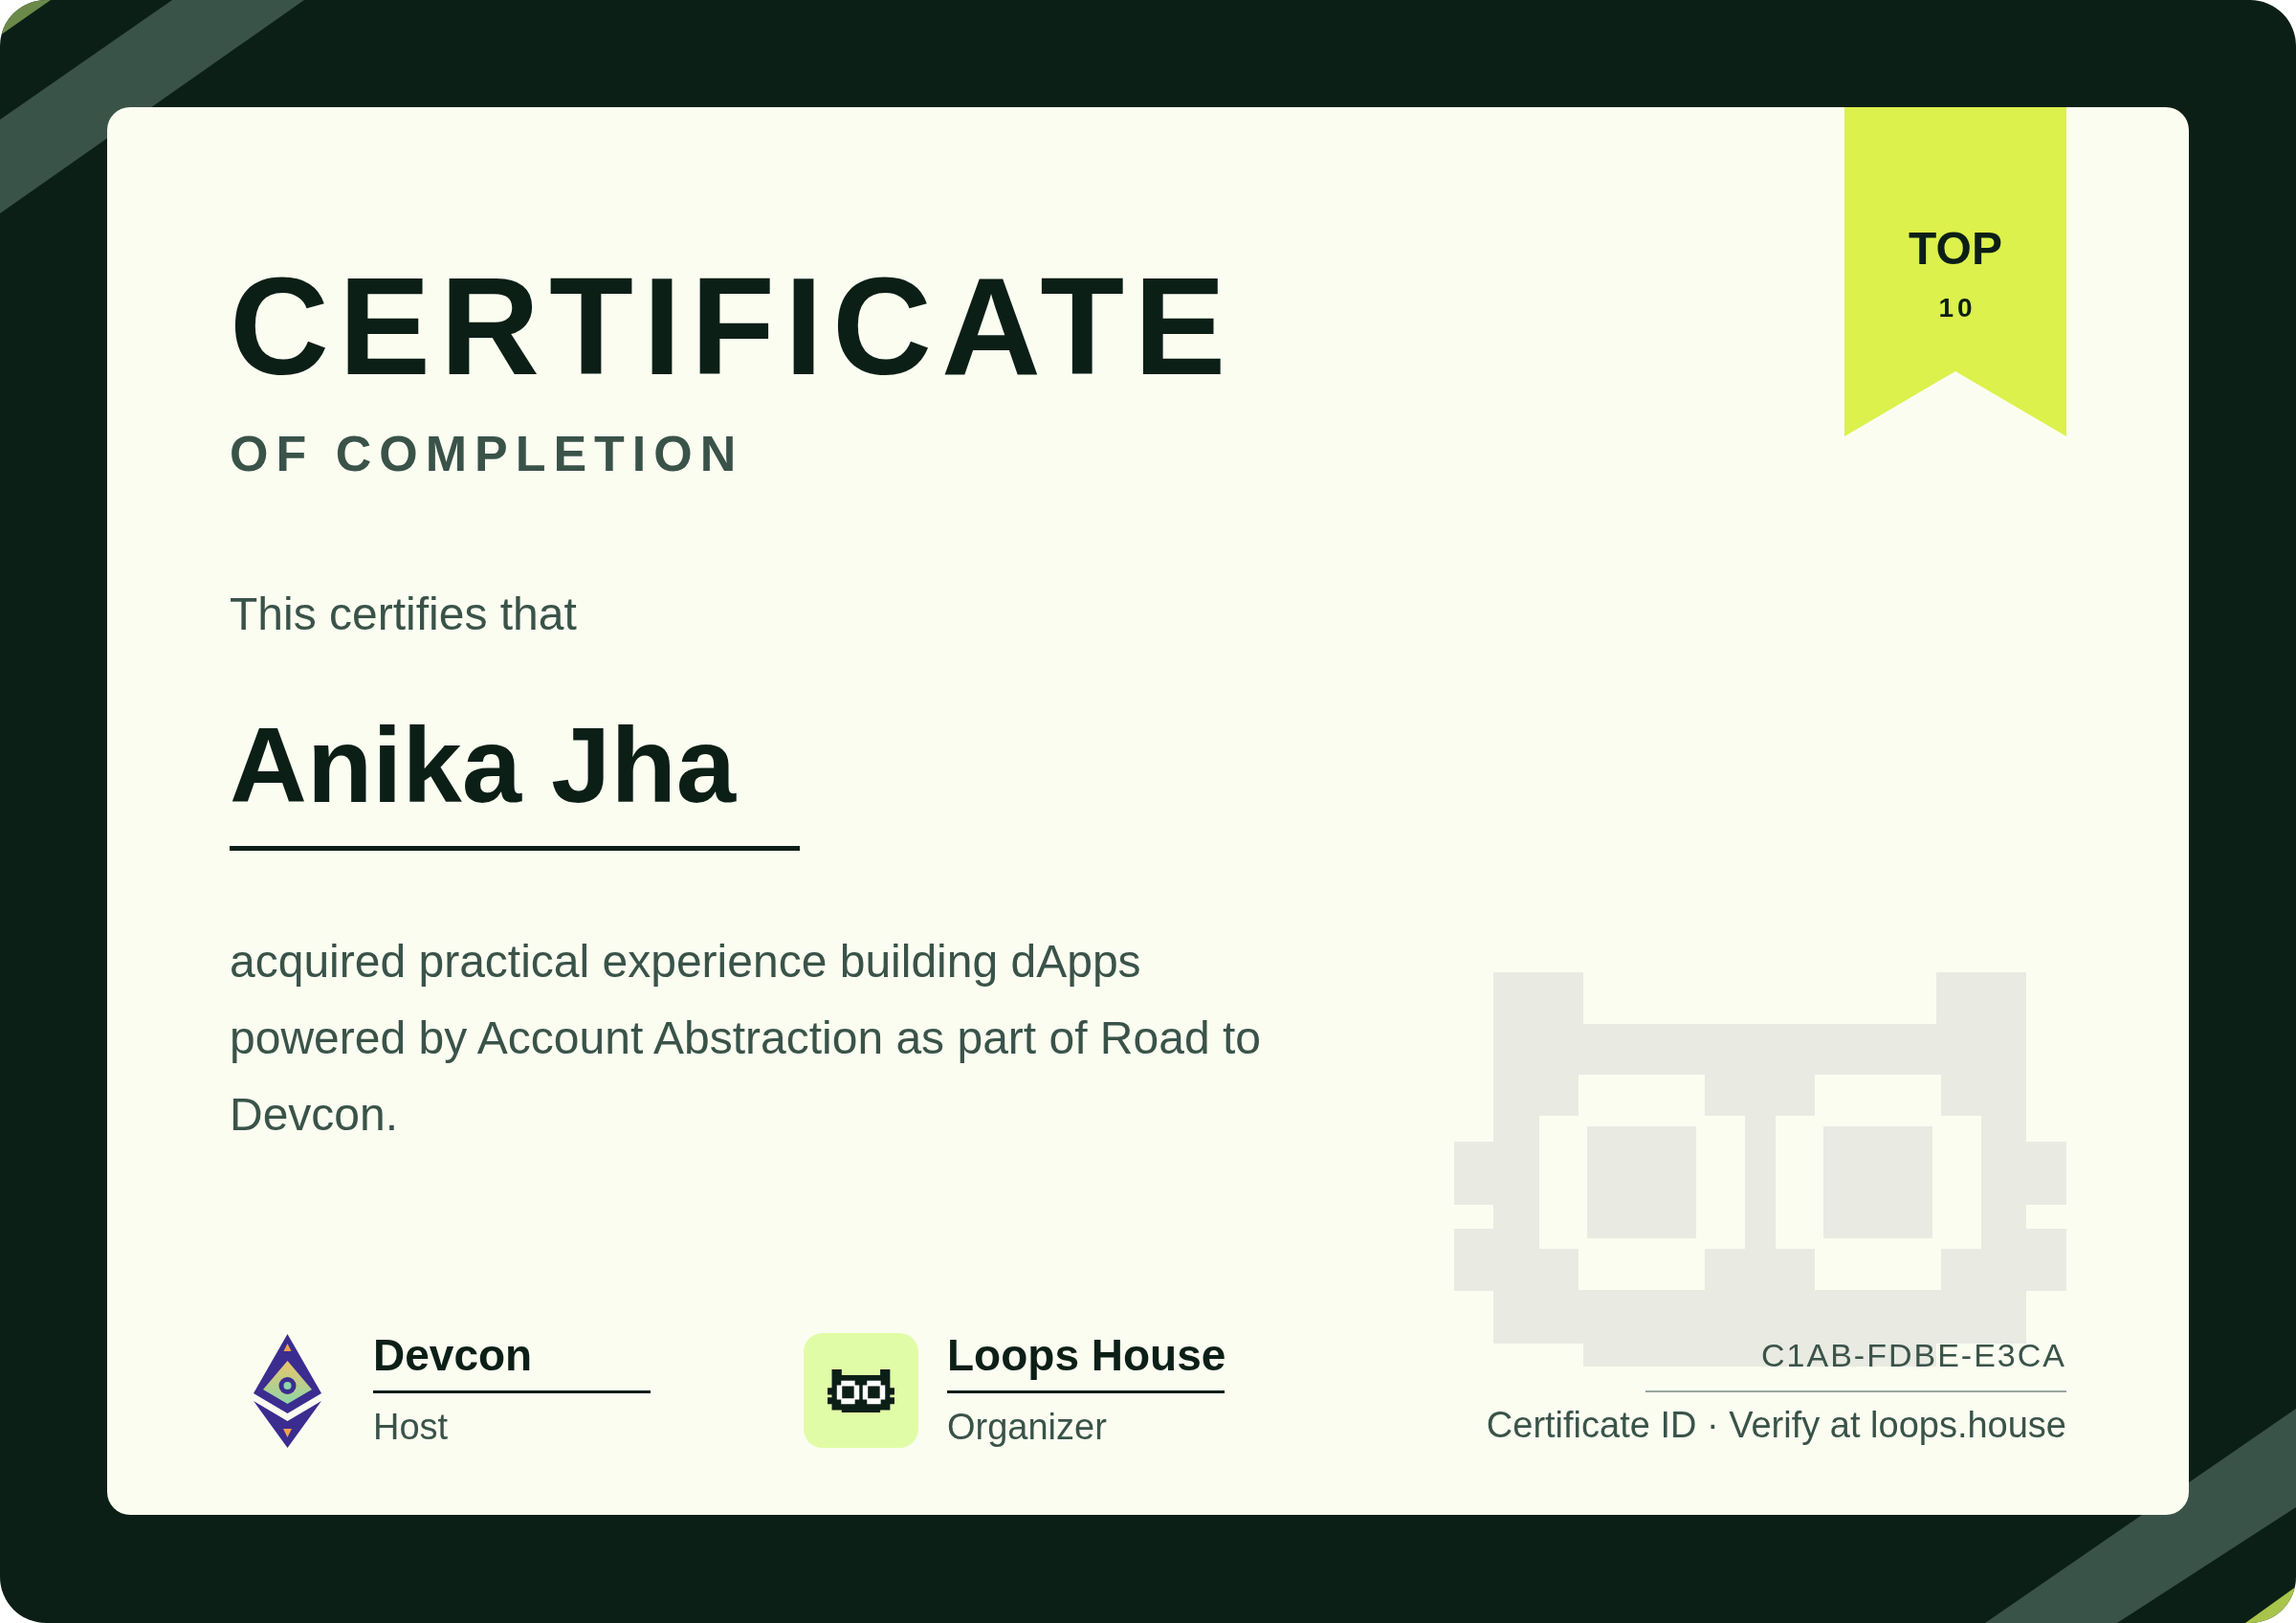 The height and width of the screenshot is (1623, 2296). I want to click on signatory-role: Host, so click(411, 1427).